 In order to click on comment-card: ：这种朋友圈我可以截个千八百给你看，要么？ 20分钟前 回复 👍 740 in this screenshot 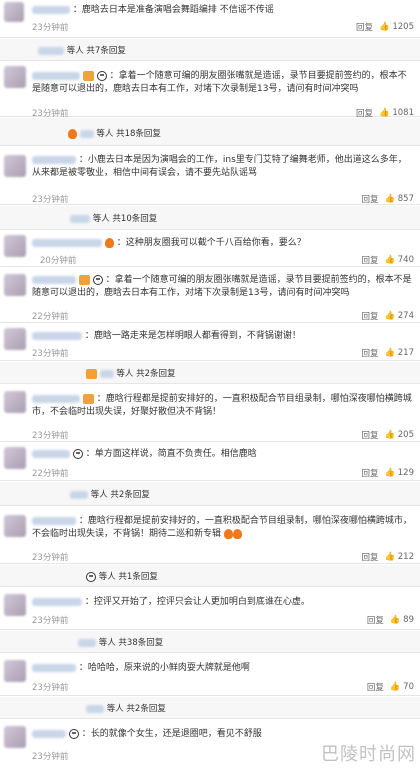, I will do `click(210, 249)`.